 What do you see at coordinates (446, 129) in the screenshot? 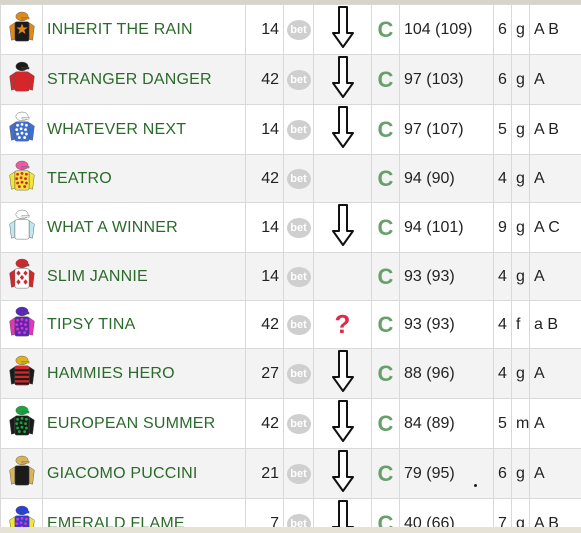
I see `rating-value: 97 (107)` at bounding box center [446, 129].